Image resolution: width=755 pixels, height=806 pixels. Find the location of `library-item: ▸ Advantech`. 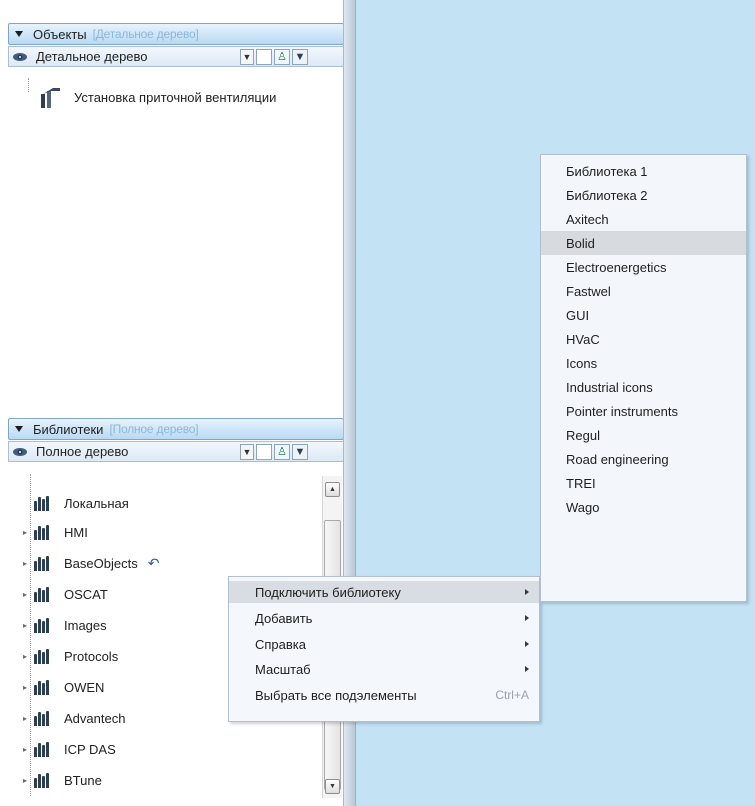

library-item: ▸ Advantech is located at coordinates (72, 718).